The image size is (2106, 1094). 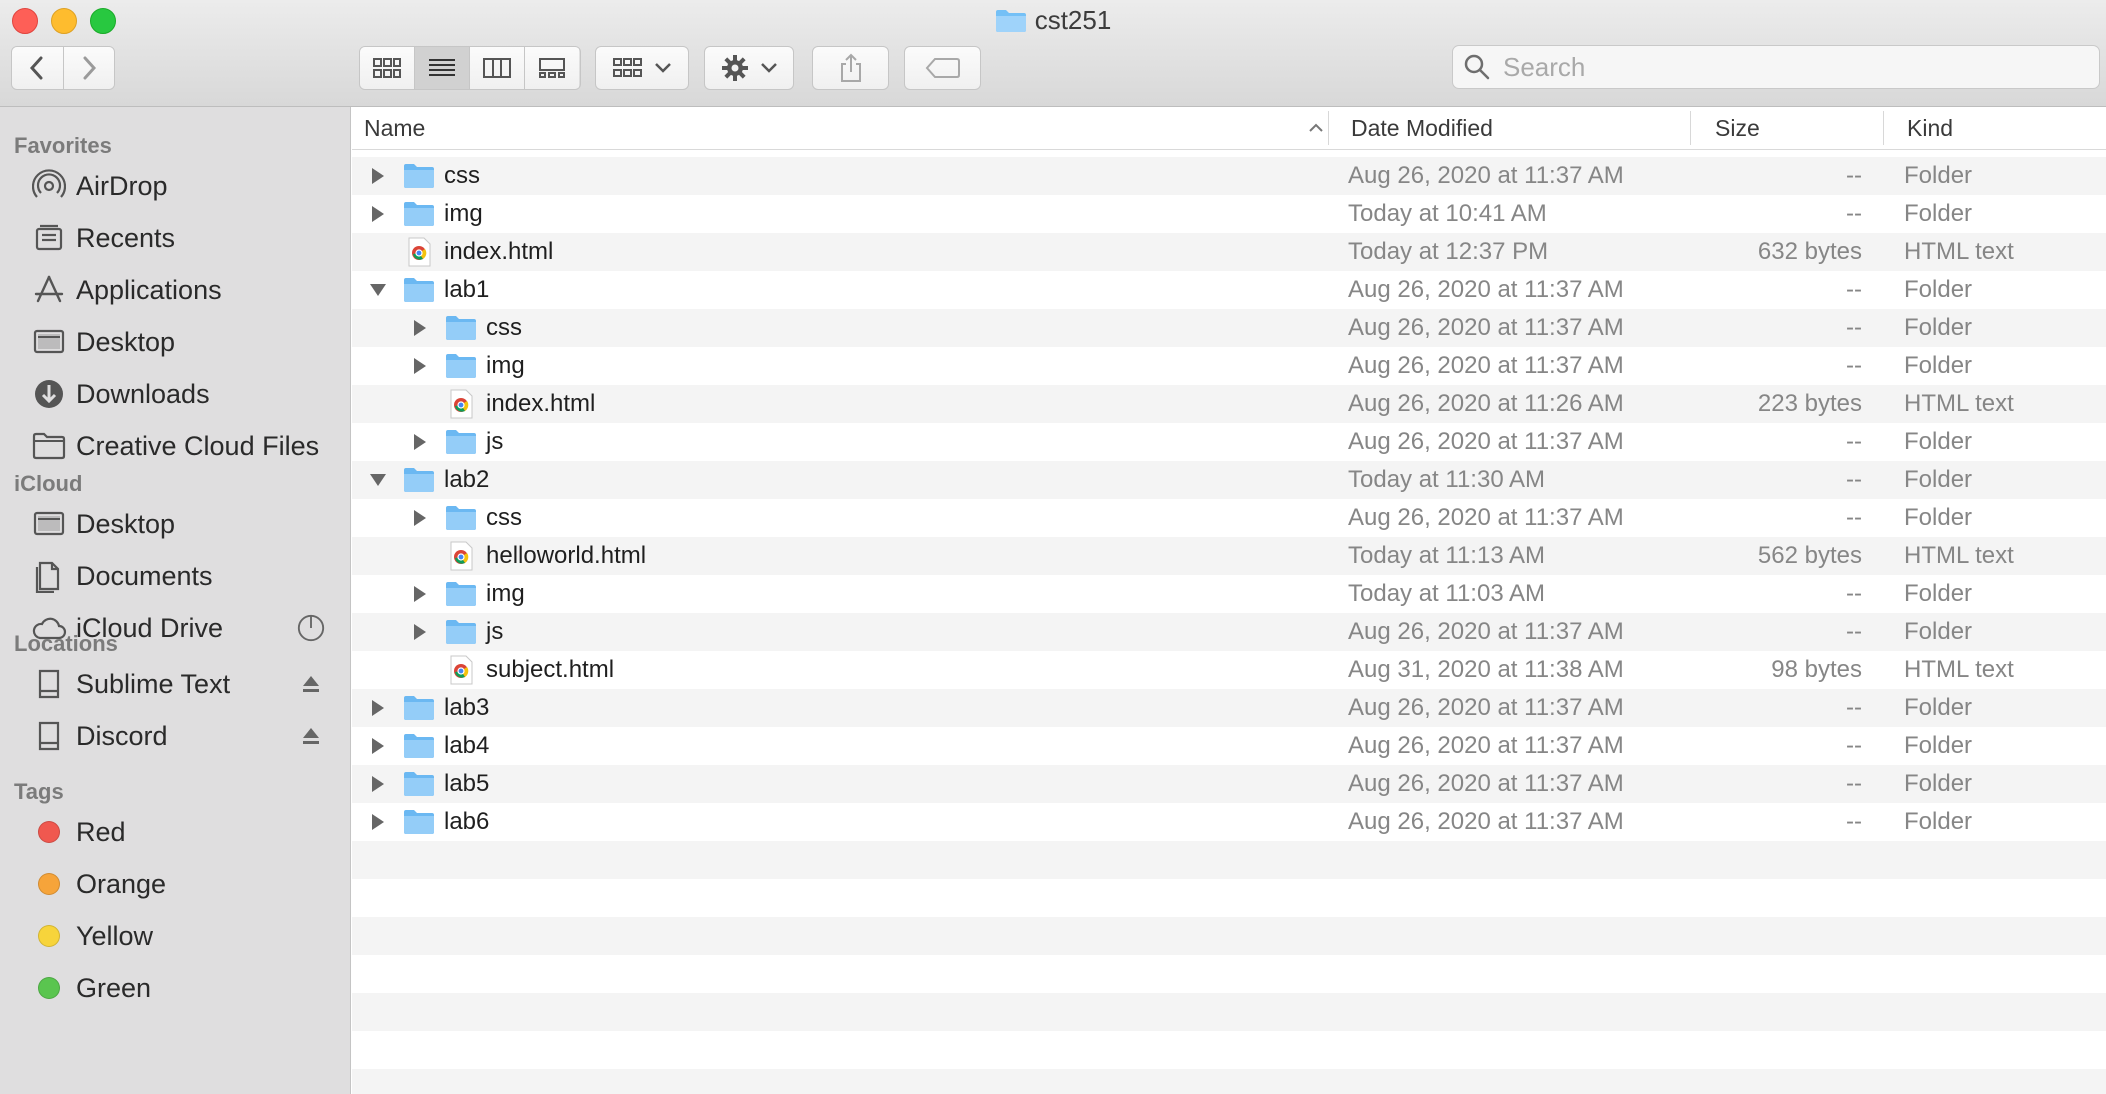 What do you see at coordinates (175, 832) in the screenshot?
I see `sidebar-item-red: Red` at bounding box center [175, 832].